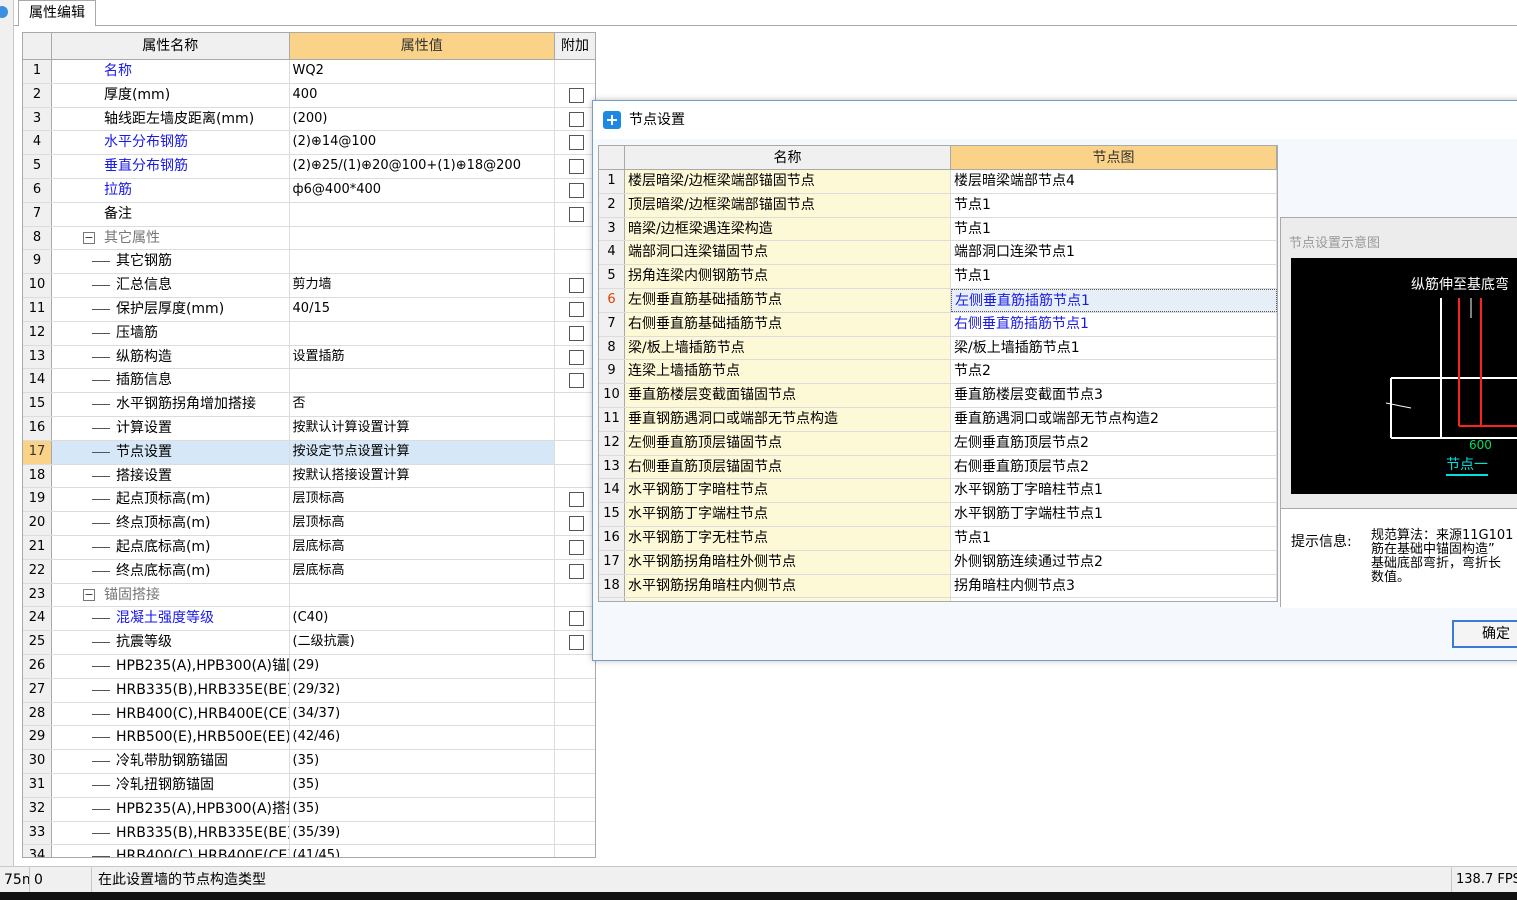  I want to click on property-value: WQ2, so click(423, 71).